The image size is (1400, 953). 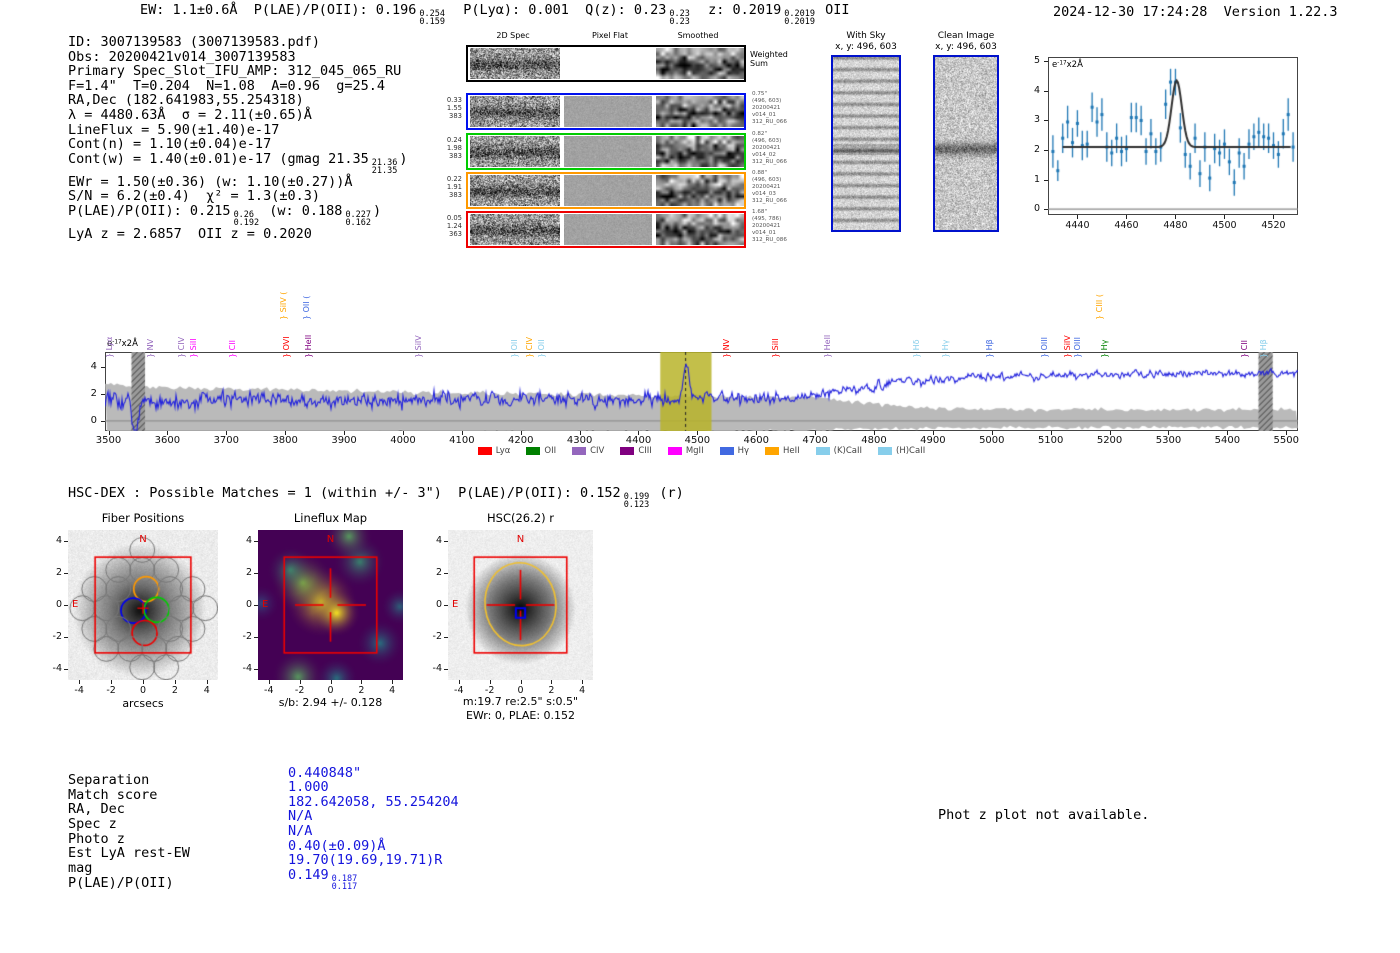 What do you see at coordinates (782, 148) in the screenshot?
I see `spec2d-row-annotation: 0.82" (496, 603) 20200421 v014_02 312_RU_066` at bounding box center [782, 148].